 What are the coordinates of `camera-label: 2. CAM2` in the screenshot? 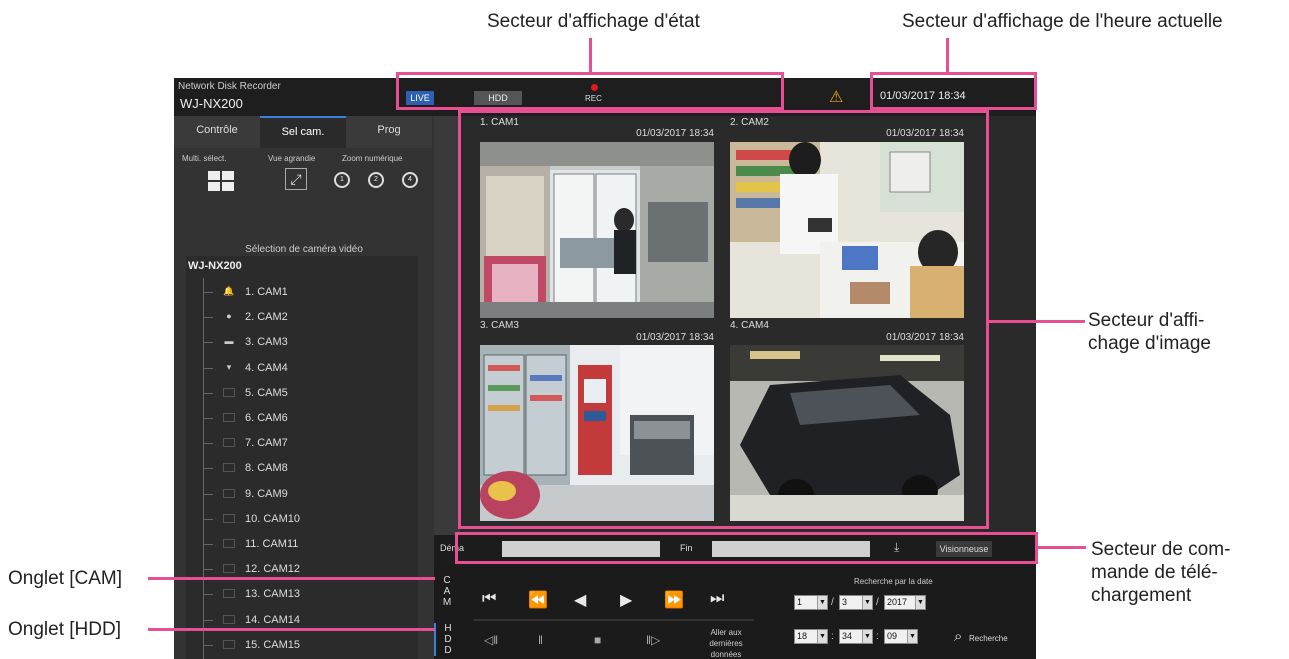 It's located at (266, 317).